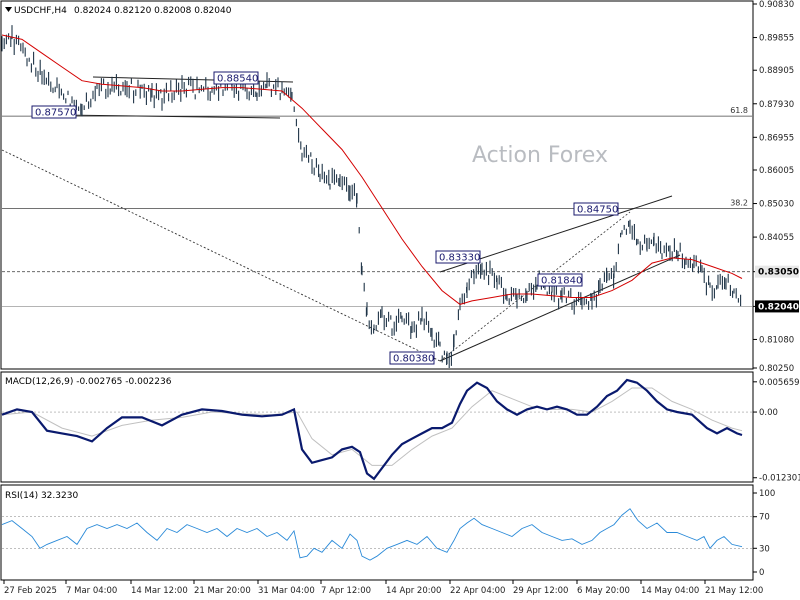  I want to click on time-tick-label: 27 Feb 2025, so click(30, 591).